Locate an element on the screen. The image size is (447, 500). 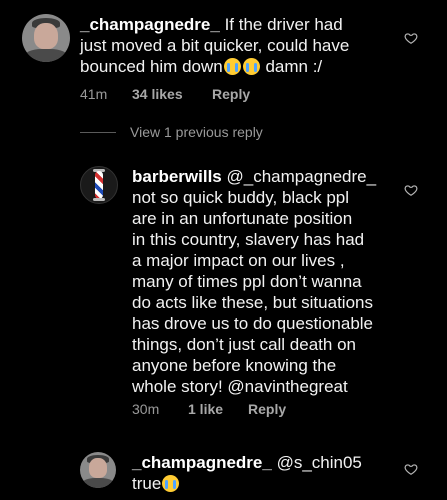
likes-count: 34 likes is located at coordinates (172, 94).